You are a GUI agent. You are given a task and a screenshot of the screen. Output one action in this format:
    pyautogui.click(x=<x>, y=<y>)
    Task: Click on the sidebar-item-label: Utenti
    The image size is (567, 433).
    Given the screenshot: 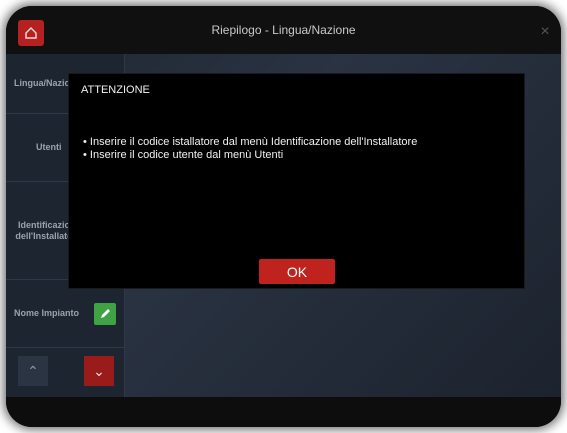 What is the action you would take?
    pyautogui.click(x=49, y=147)
    